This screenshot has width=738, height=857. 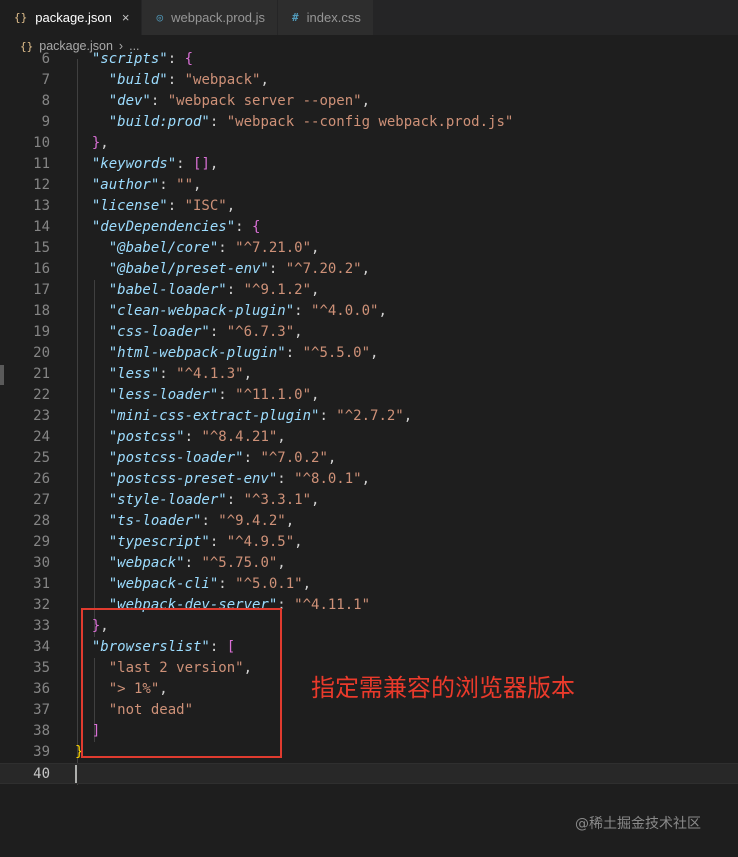 What do you see at coordinates (218, 17) in the screenshot?
I see `tab-label: webpack.prod.js` at bounding box center [218, 17].